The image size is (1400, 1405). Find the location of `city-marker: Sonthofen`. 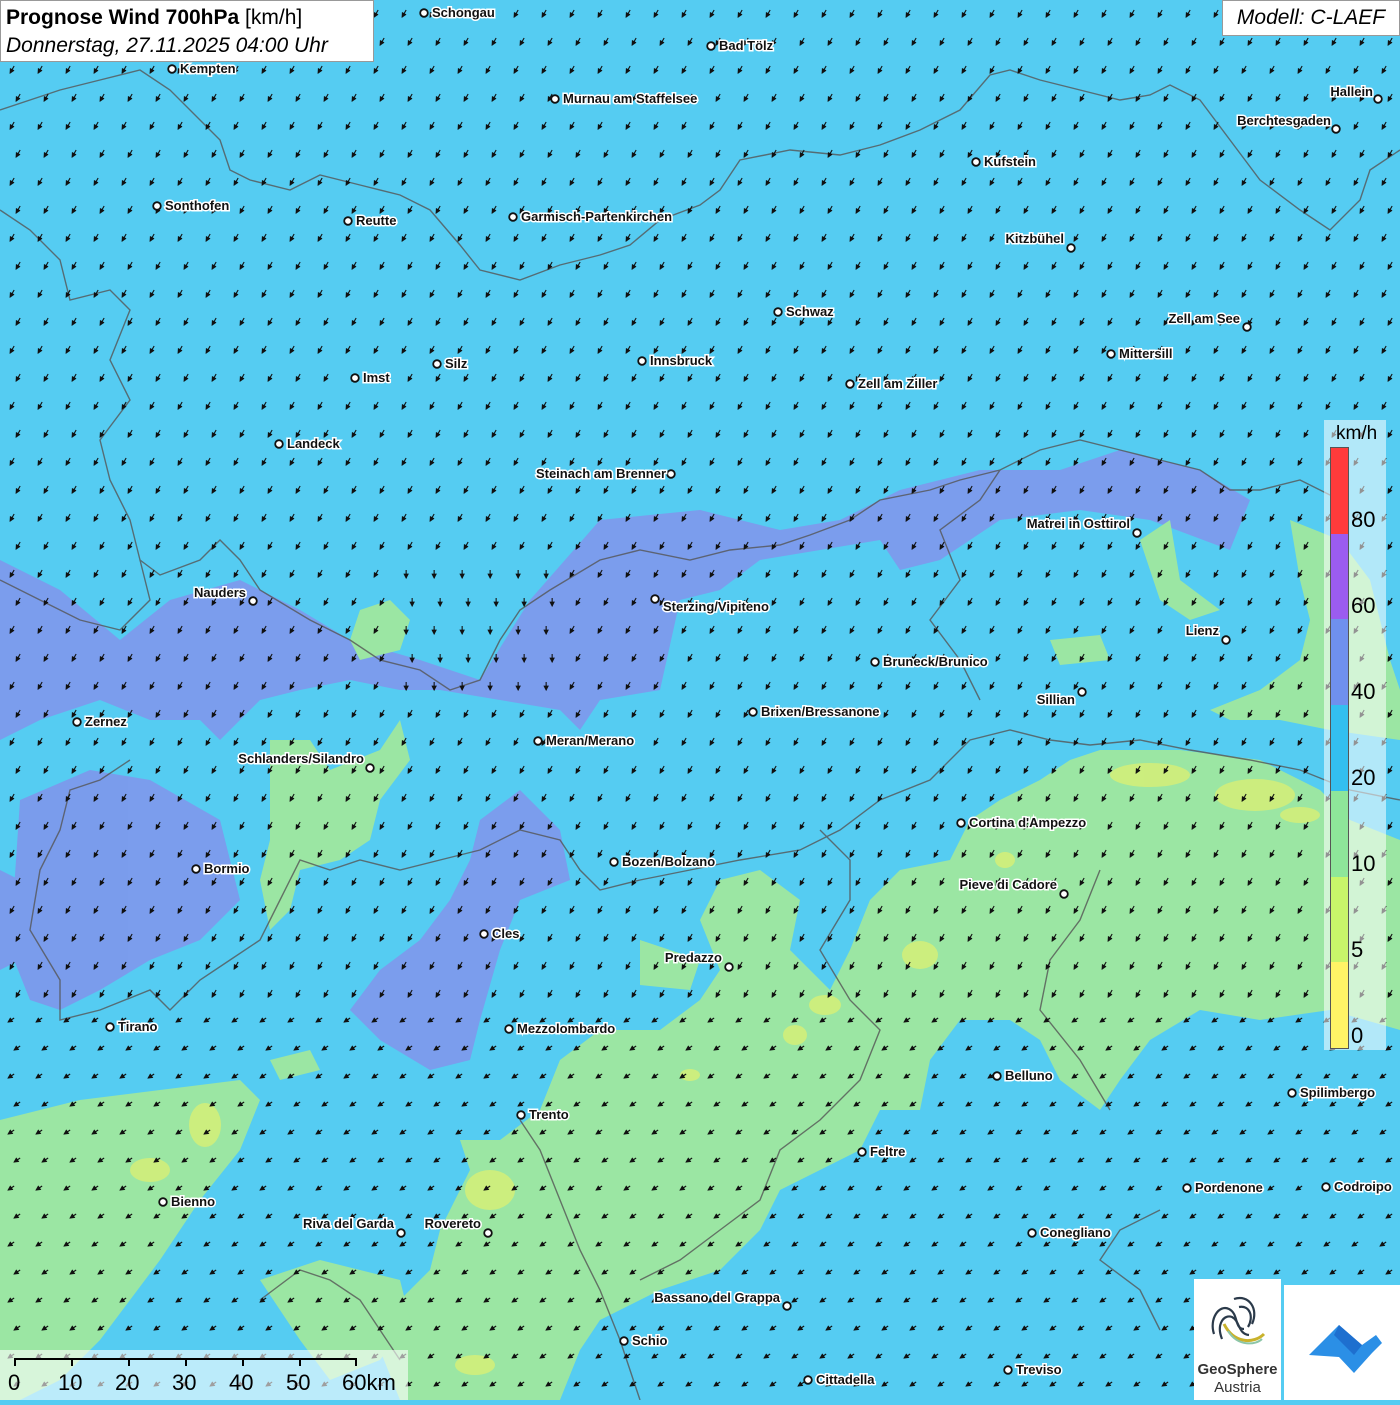

city-marker: Sonthofen is located at coordinates (191, 206).